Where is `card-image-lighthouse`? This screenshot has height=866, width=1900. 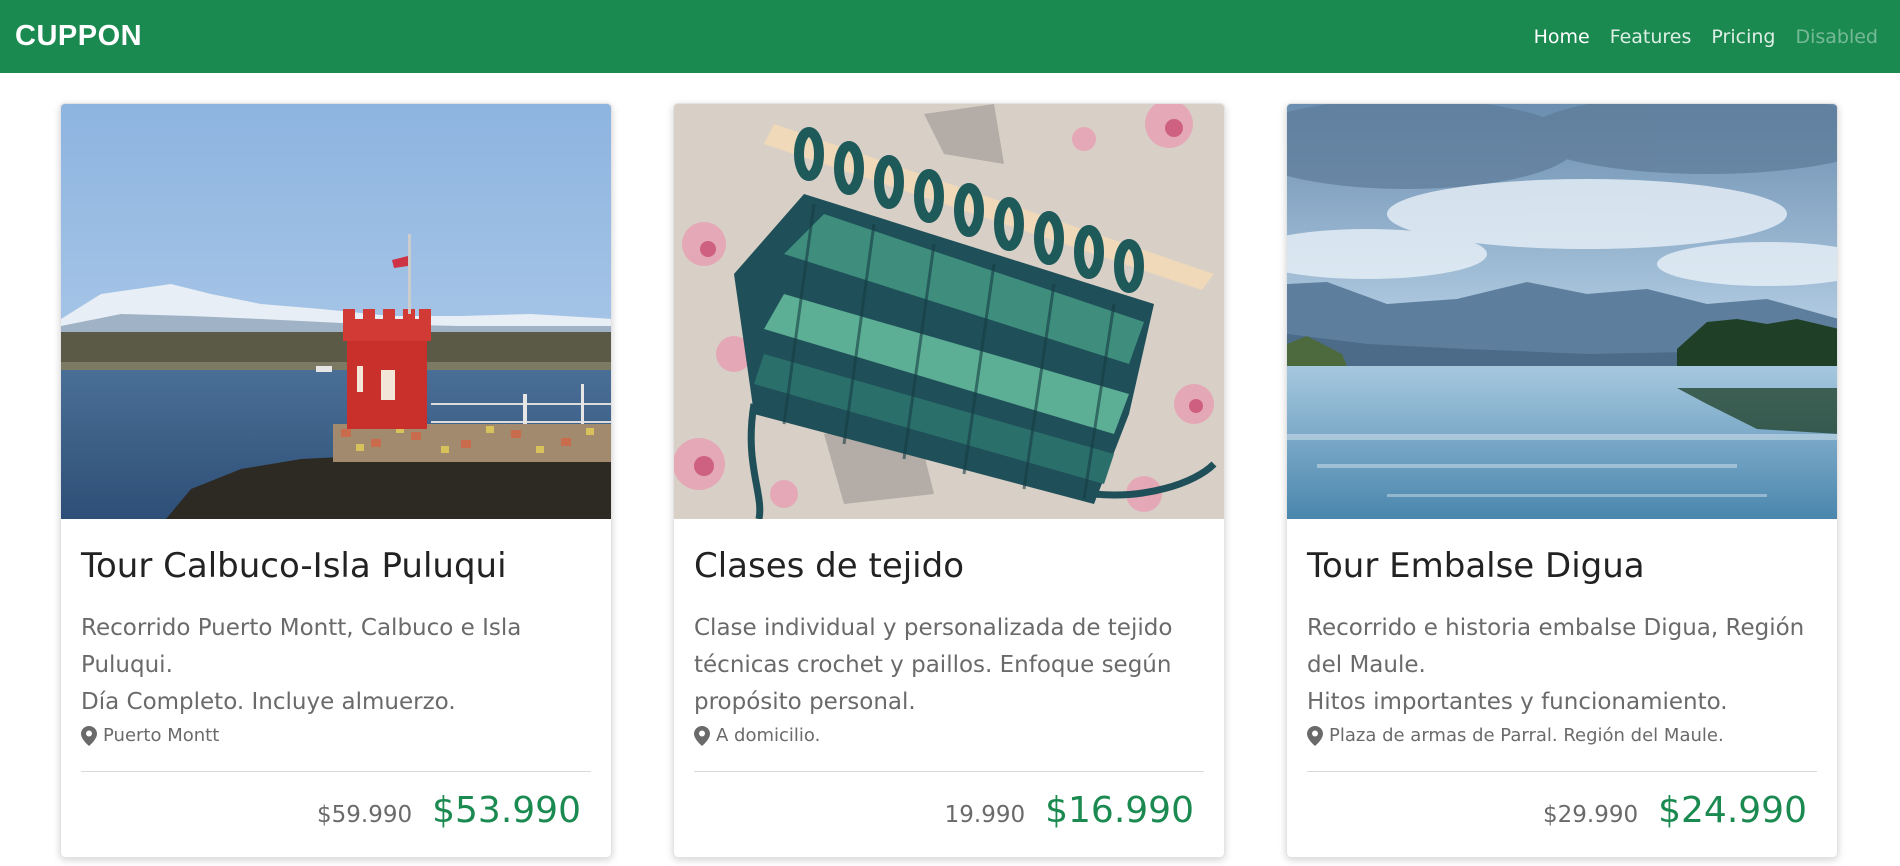 card-image-lighthouse is located at coordinates (336, 311).